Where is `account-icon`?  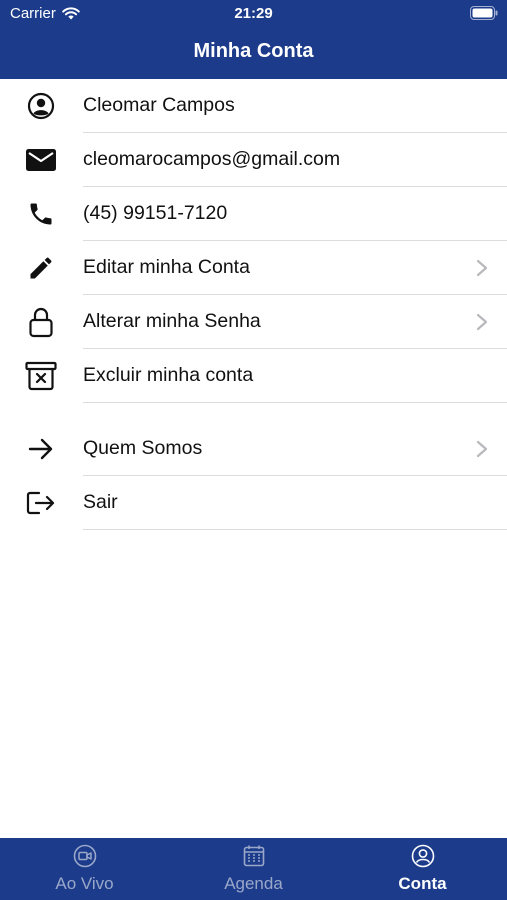 account-icon is located at coordinates (422, 856).